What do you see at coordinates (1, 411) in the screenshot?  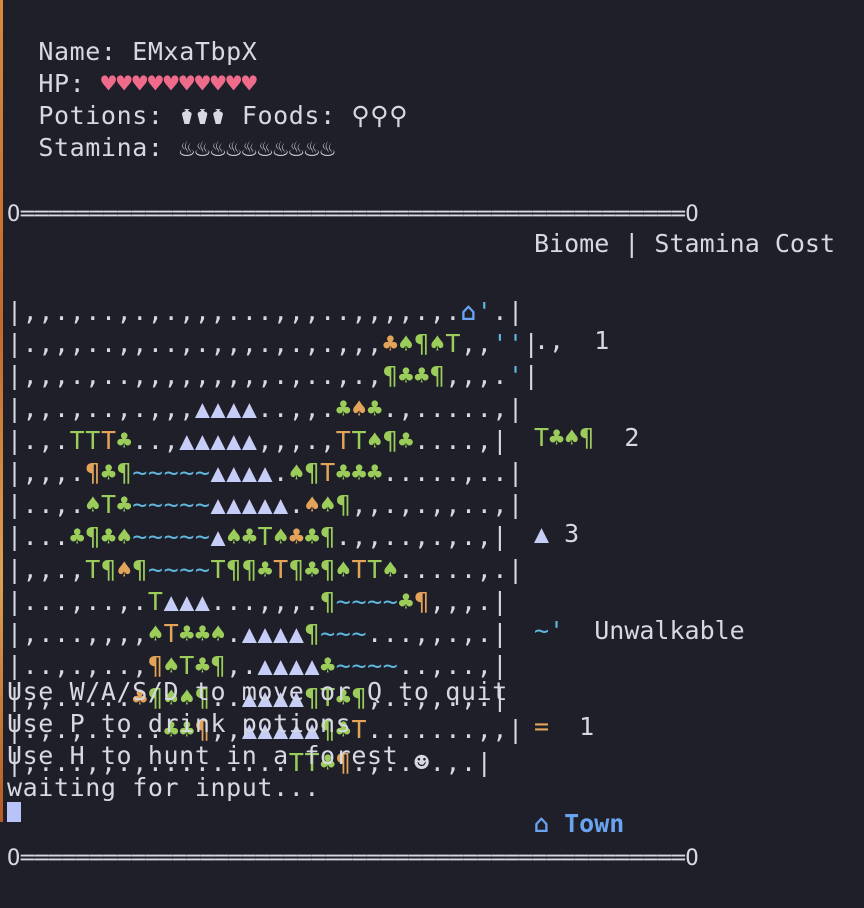 I see `window-edge` at bounding box center [1, 411].